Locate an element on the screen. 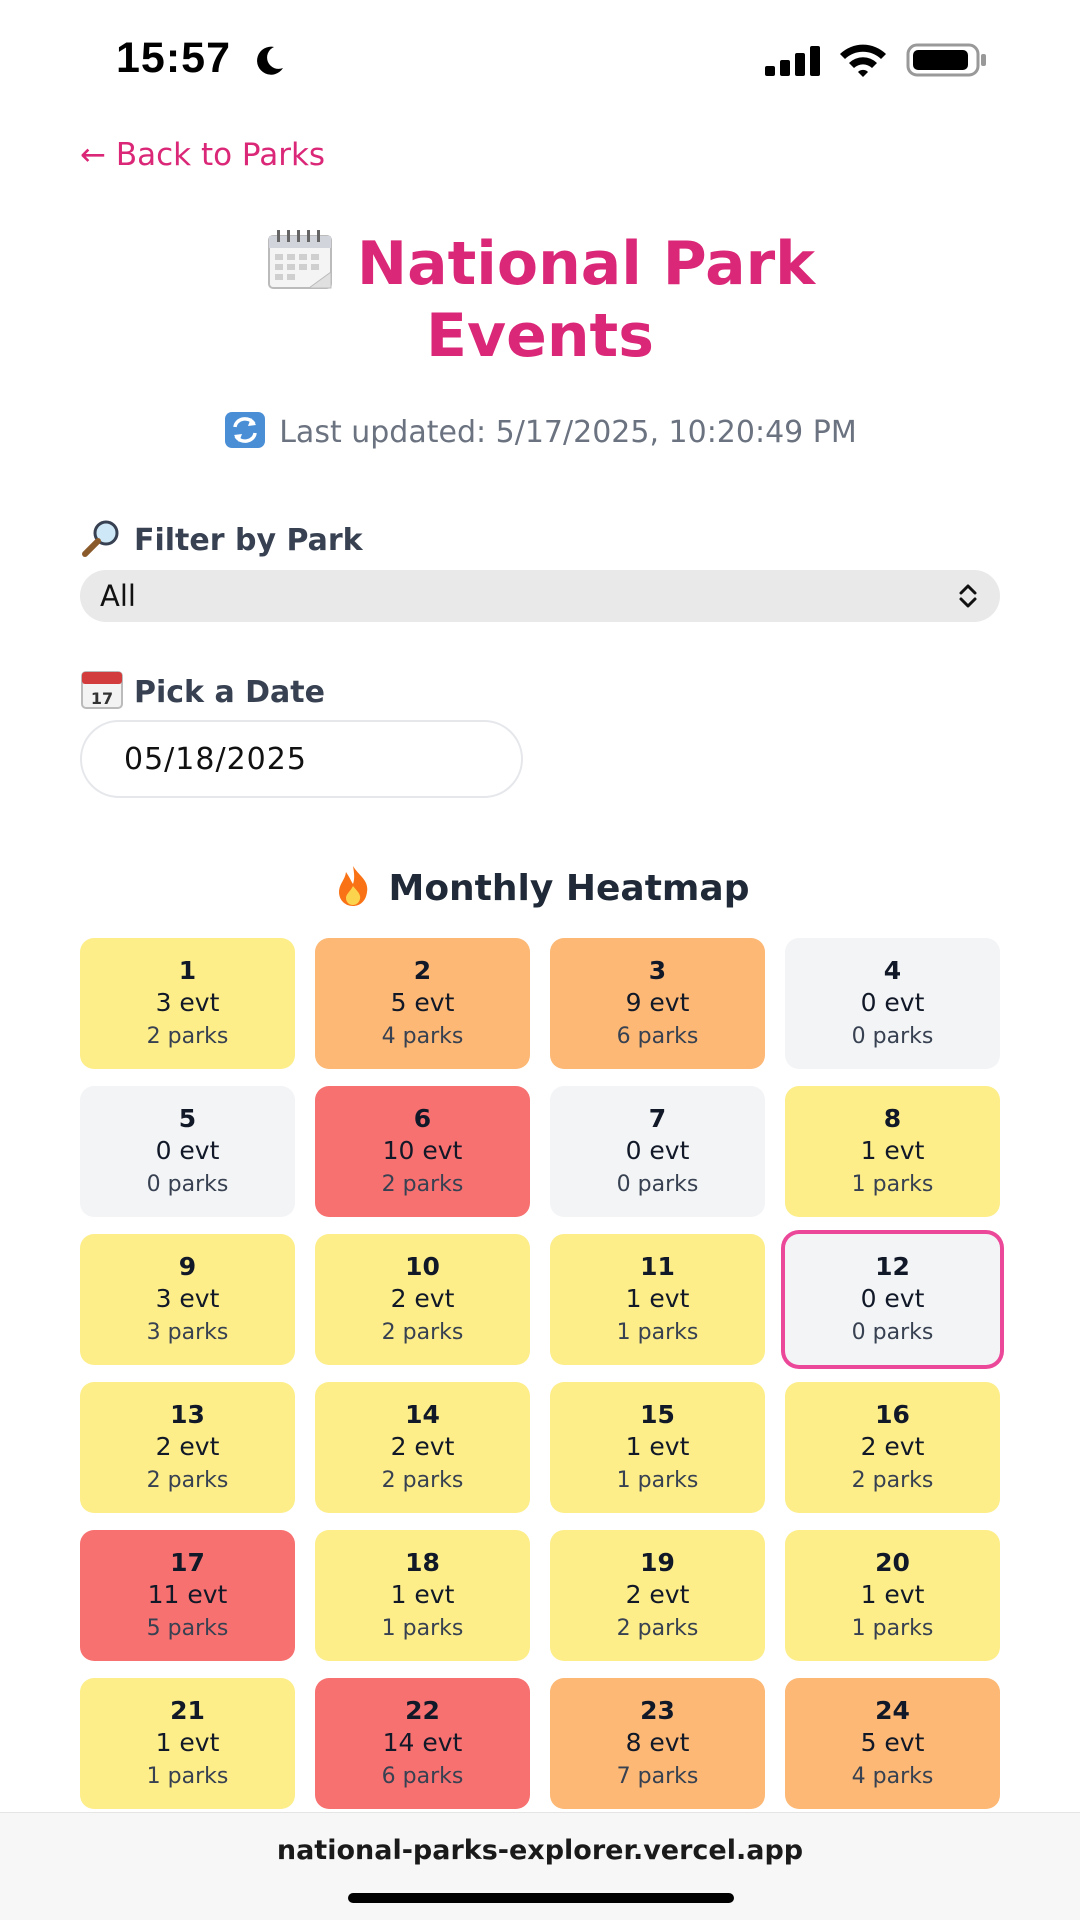 The image size is (1080, 1920). heatmap-day-number: 19 is located at coordinates (657, 1562).